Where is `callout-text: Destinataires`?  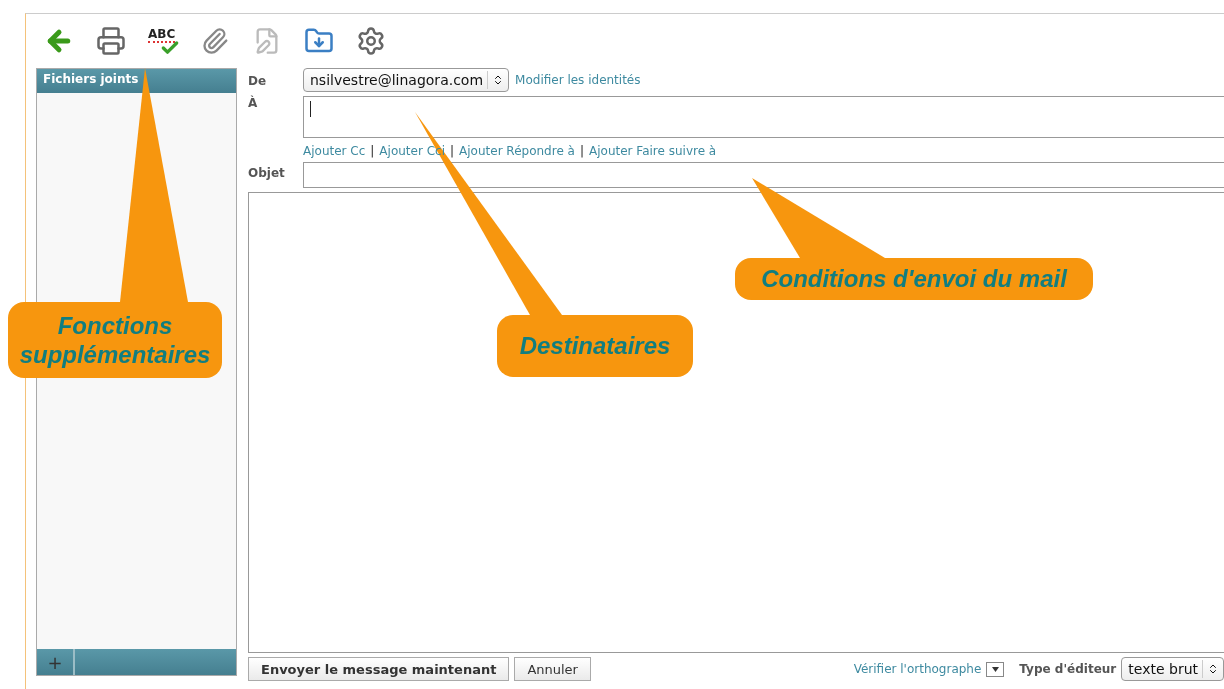
callout-text: Destinataires is located at coordinates (595, 346).